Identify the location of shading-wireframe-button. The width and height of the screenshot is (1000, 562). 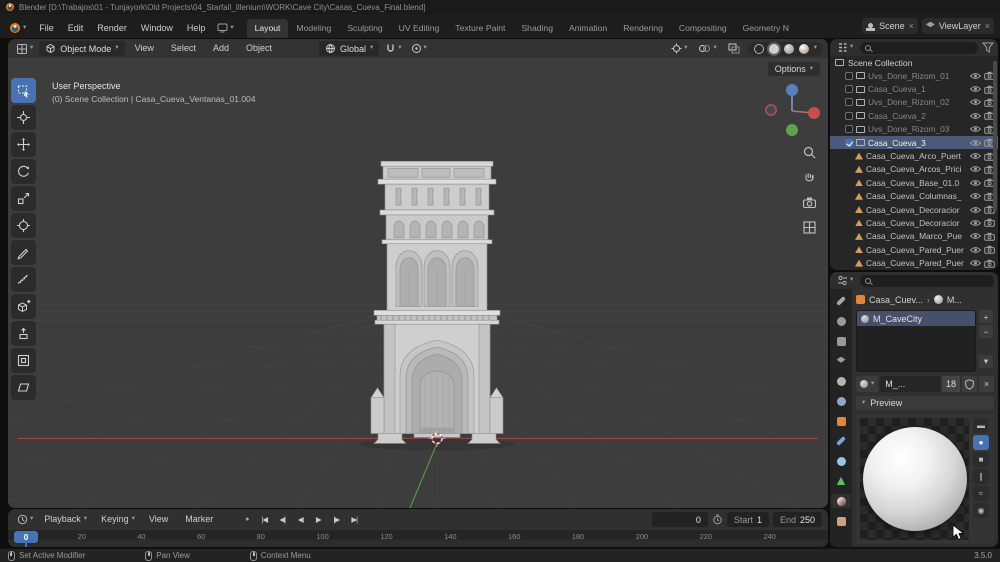
(758, 48).